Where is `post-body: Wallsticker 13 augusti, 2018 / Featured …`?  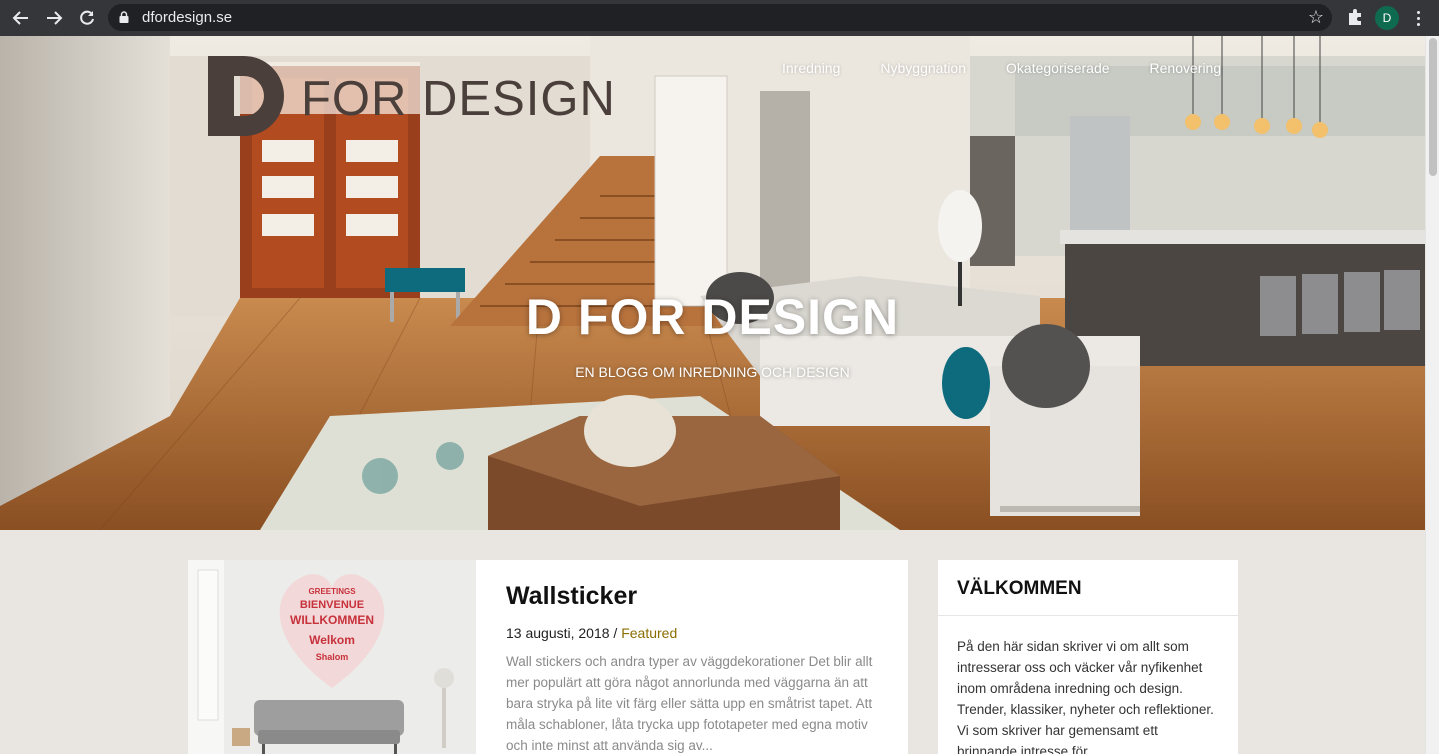
post-body: Wallsticker 13 augusti, 2018 / Featured … is located at coordinates (696, 668).